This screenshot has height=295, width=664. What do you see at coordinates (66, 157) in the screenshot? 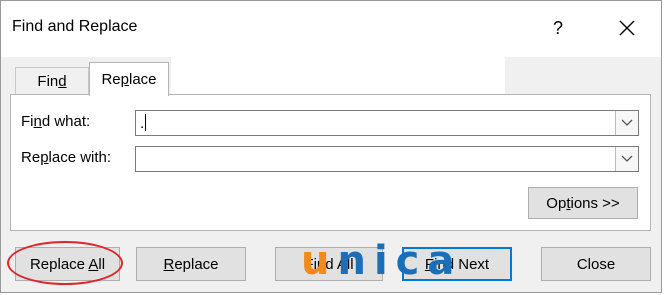
I see `replace-with-label: Replace with:` at bounding box center [66, 157].